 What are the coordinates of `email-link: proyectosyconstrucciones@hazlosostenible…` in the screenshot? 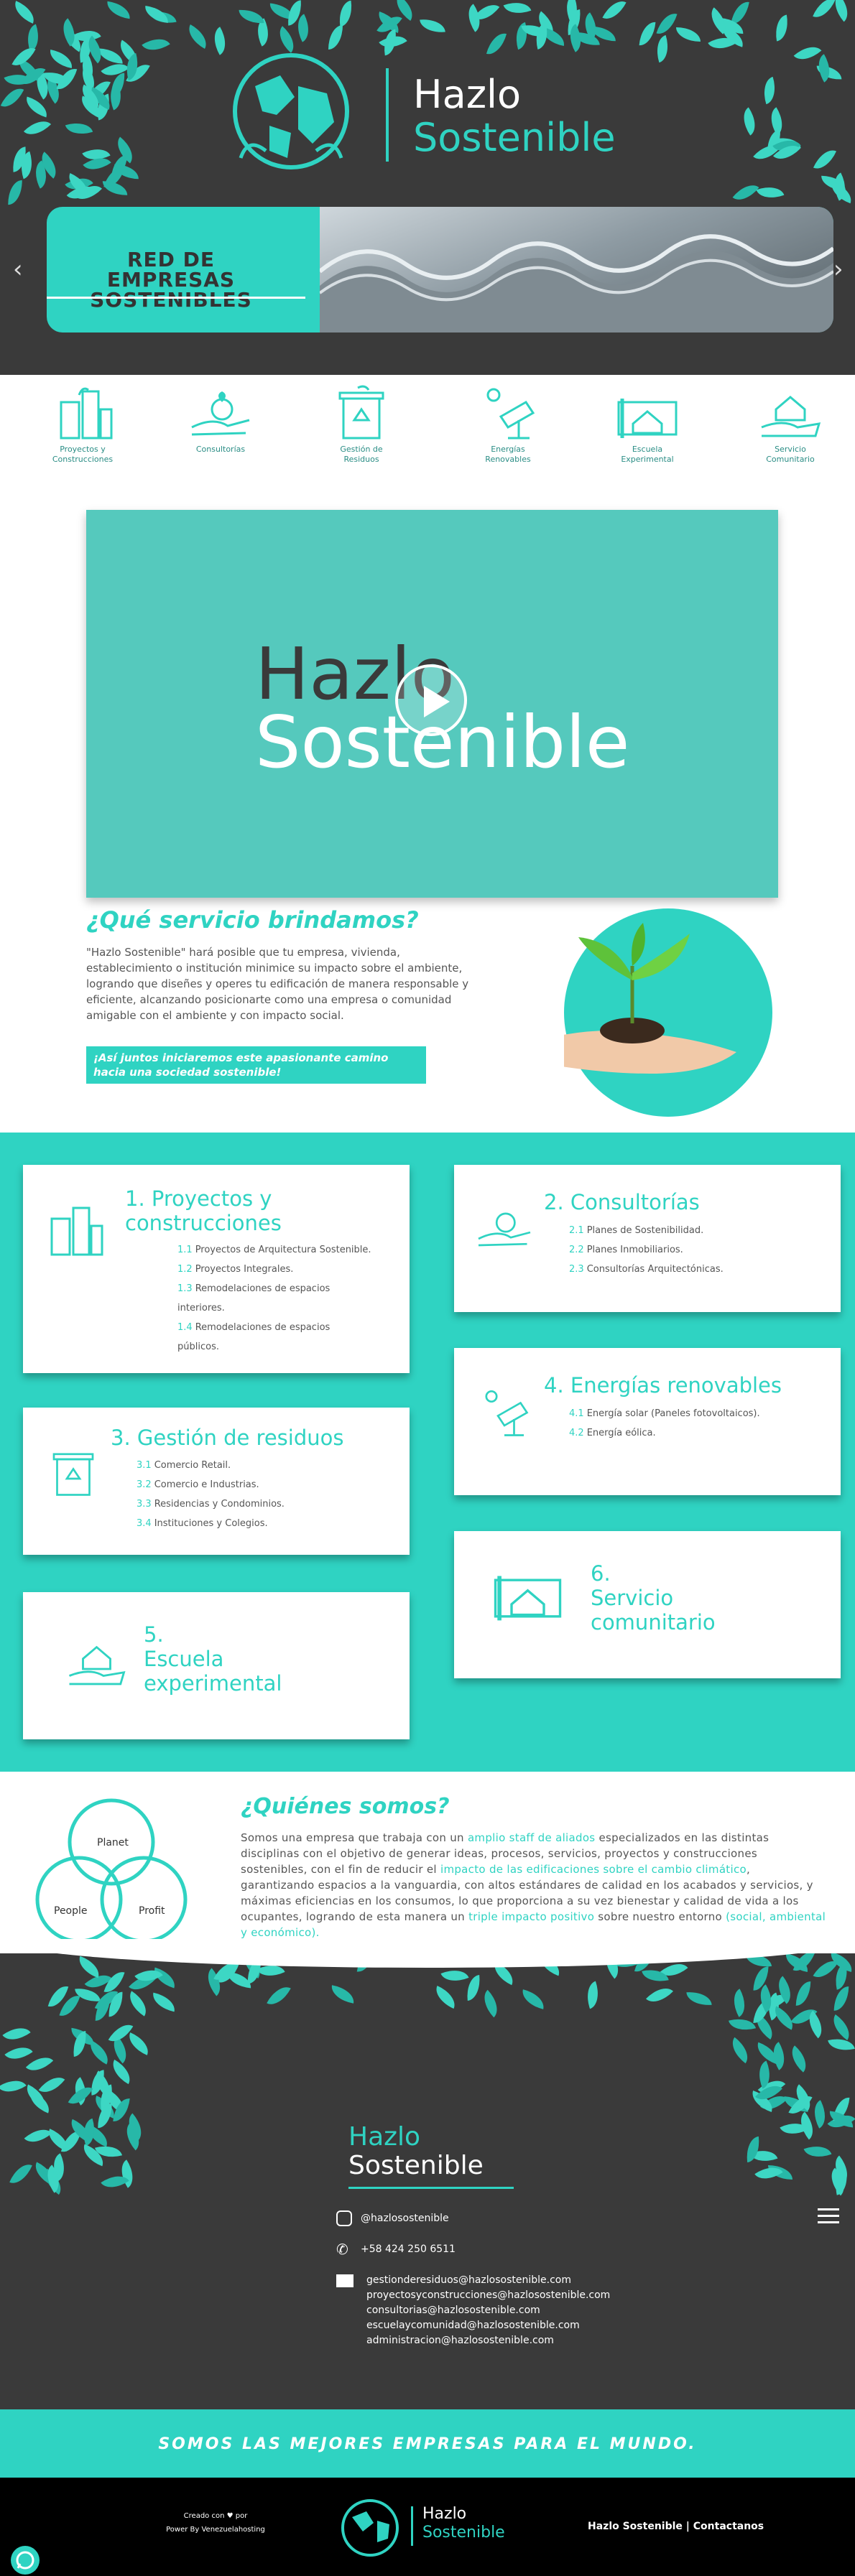 It's located at (488, 2295).